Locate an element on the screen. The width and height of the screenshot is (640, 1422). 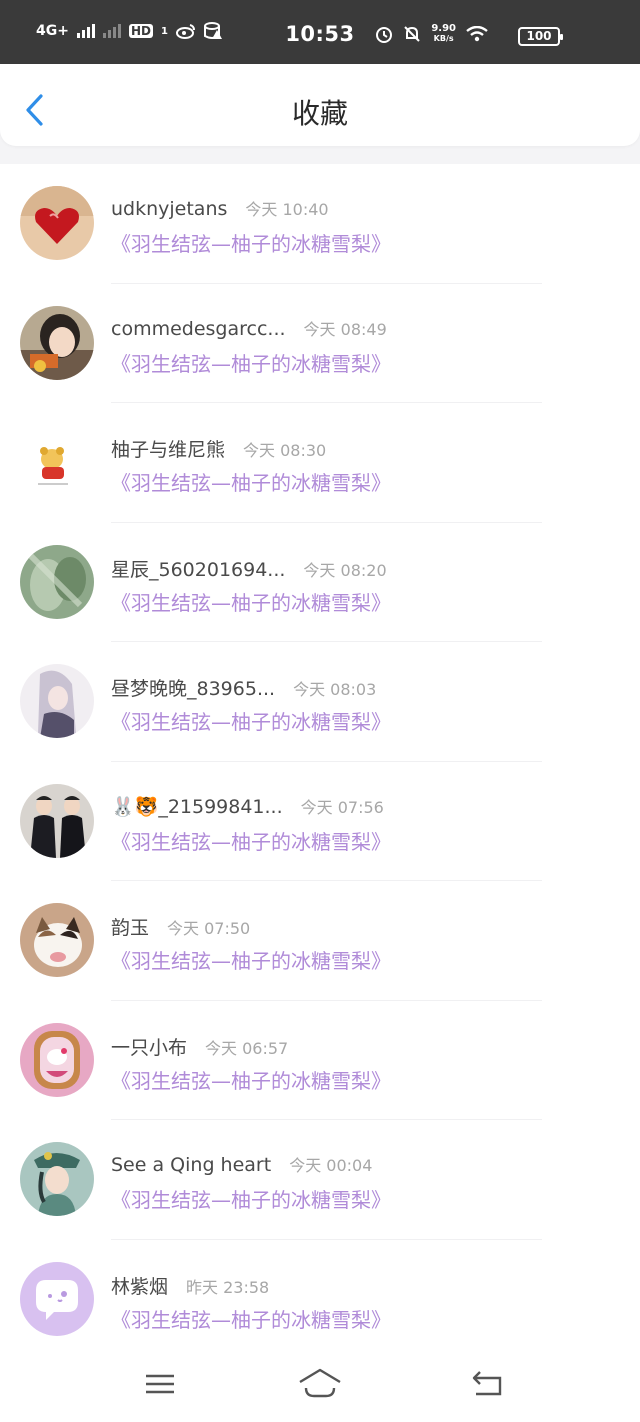
system-nav-bar is located at coordinates (320, 1384).